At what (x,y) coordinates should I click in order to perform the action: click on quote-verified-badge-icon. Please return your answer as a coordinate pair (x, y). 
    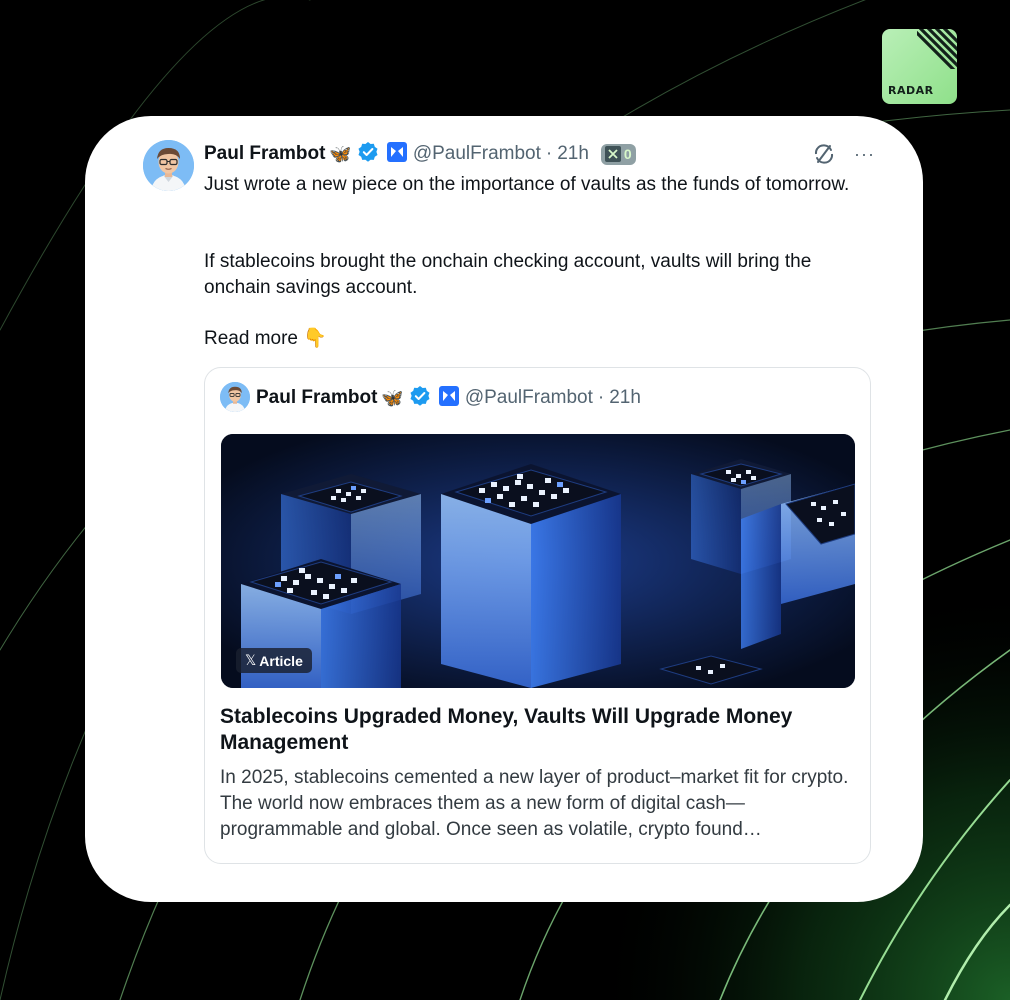
    Looking at the image, I should click on (420, 398).